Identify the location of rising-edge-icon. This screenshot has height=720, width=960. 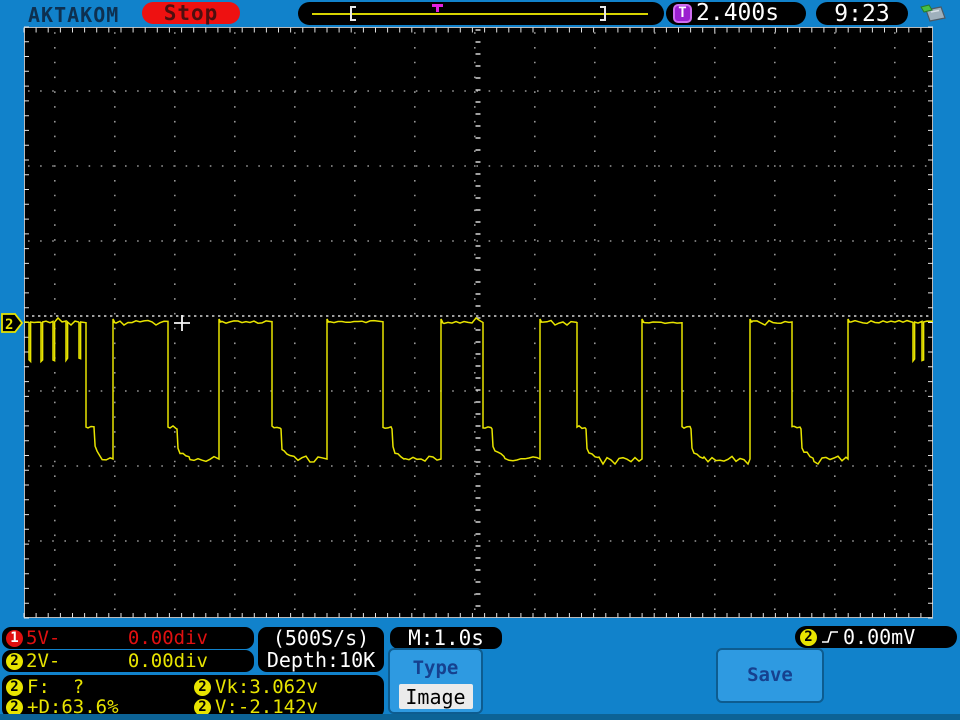
(830, 637).